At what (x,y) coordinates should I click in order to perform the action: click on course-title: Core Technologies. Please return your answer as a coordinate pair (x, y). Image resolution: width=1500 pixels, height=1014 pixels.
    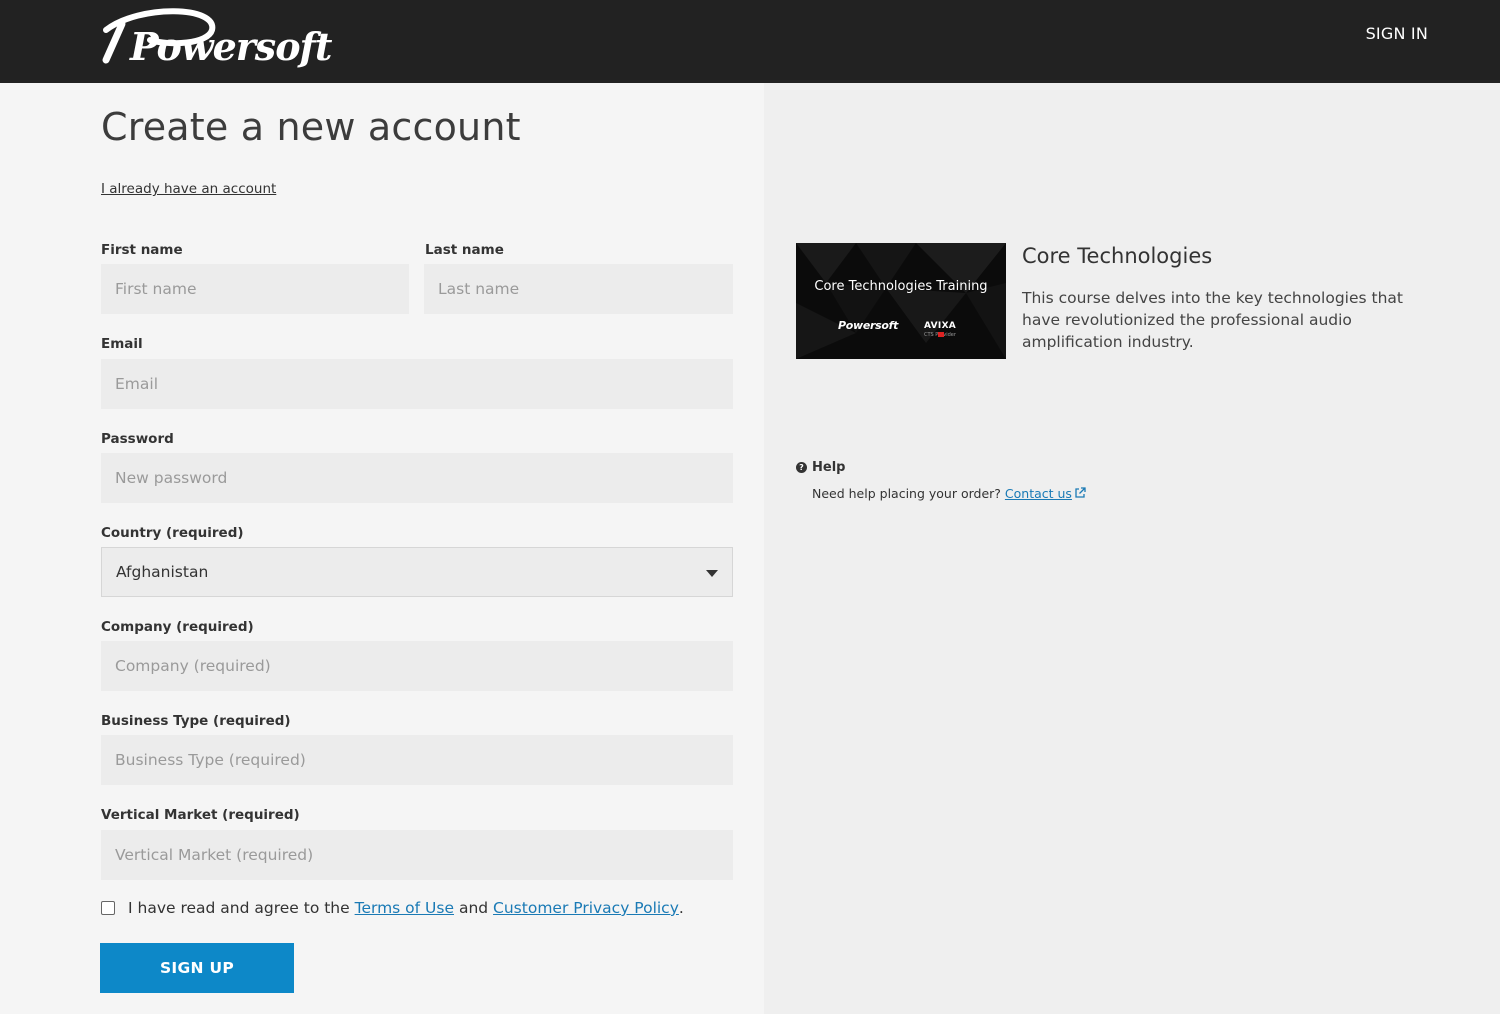
    Looking at the image, I should click on (1117, 256).